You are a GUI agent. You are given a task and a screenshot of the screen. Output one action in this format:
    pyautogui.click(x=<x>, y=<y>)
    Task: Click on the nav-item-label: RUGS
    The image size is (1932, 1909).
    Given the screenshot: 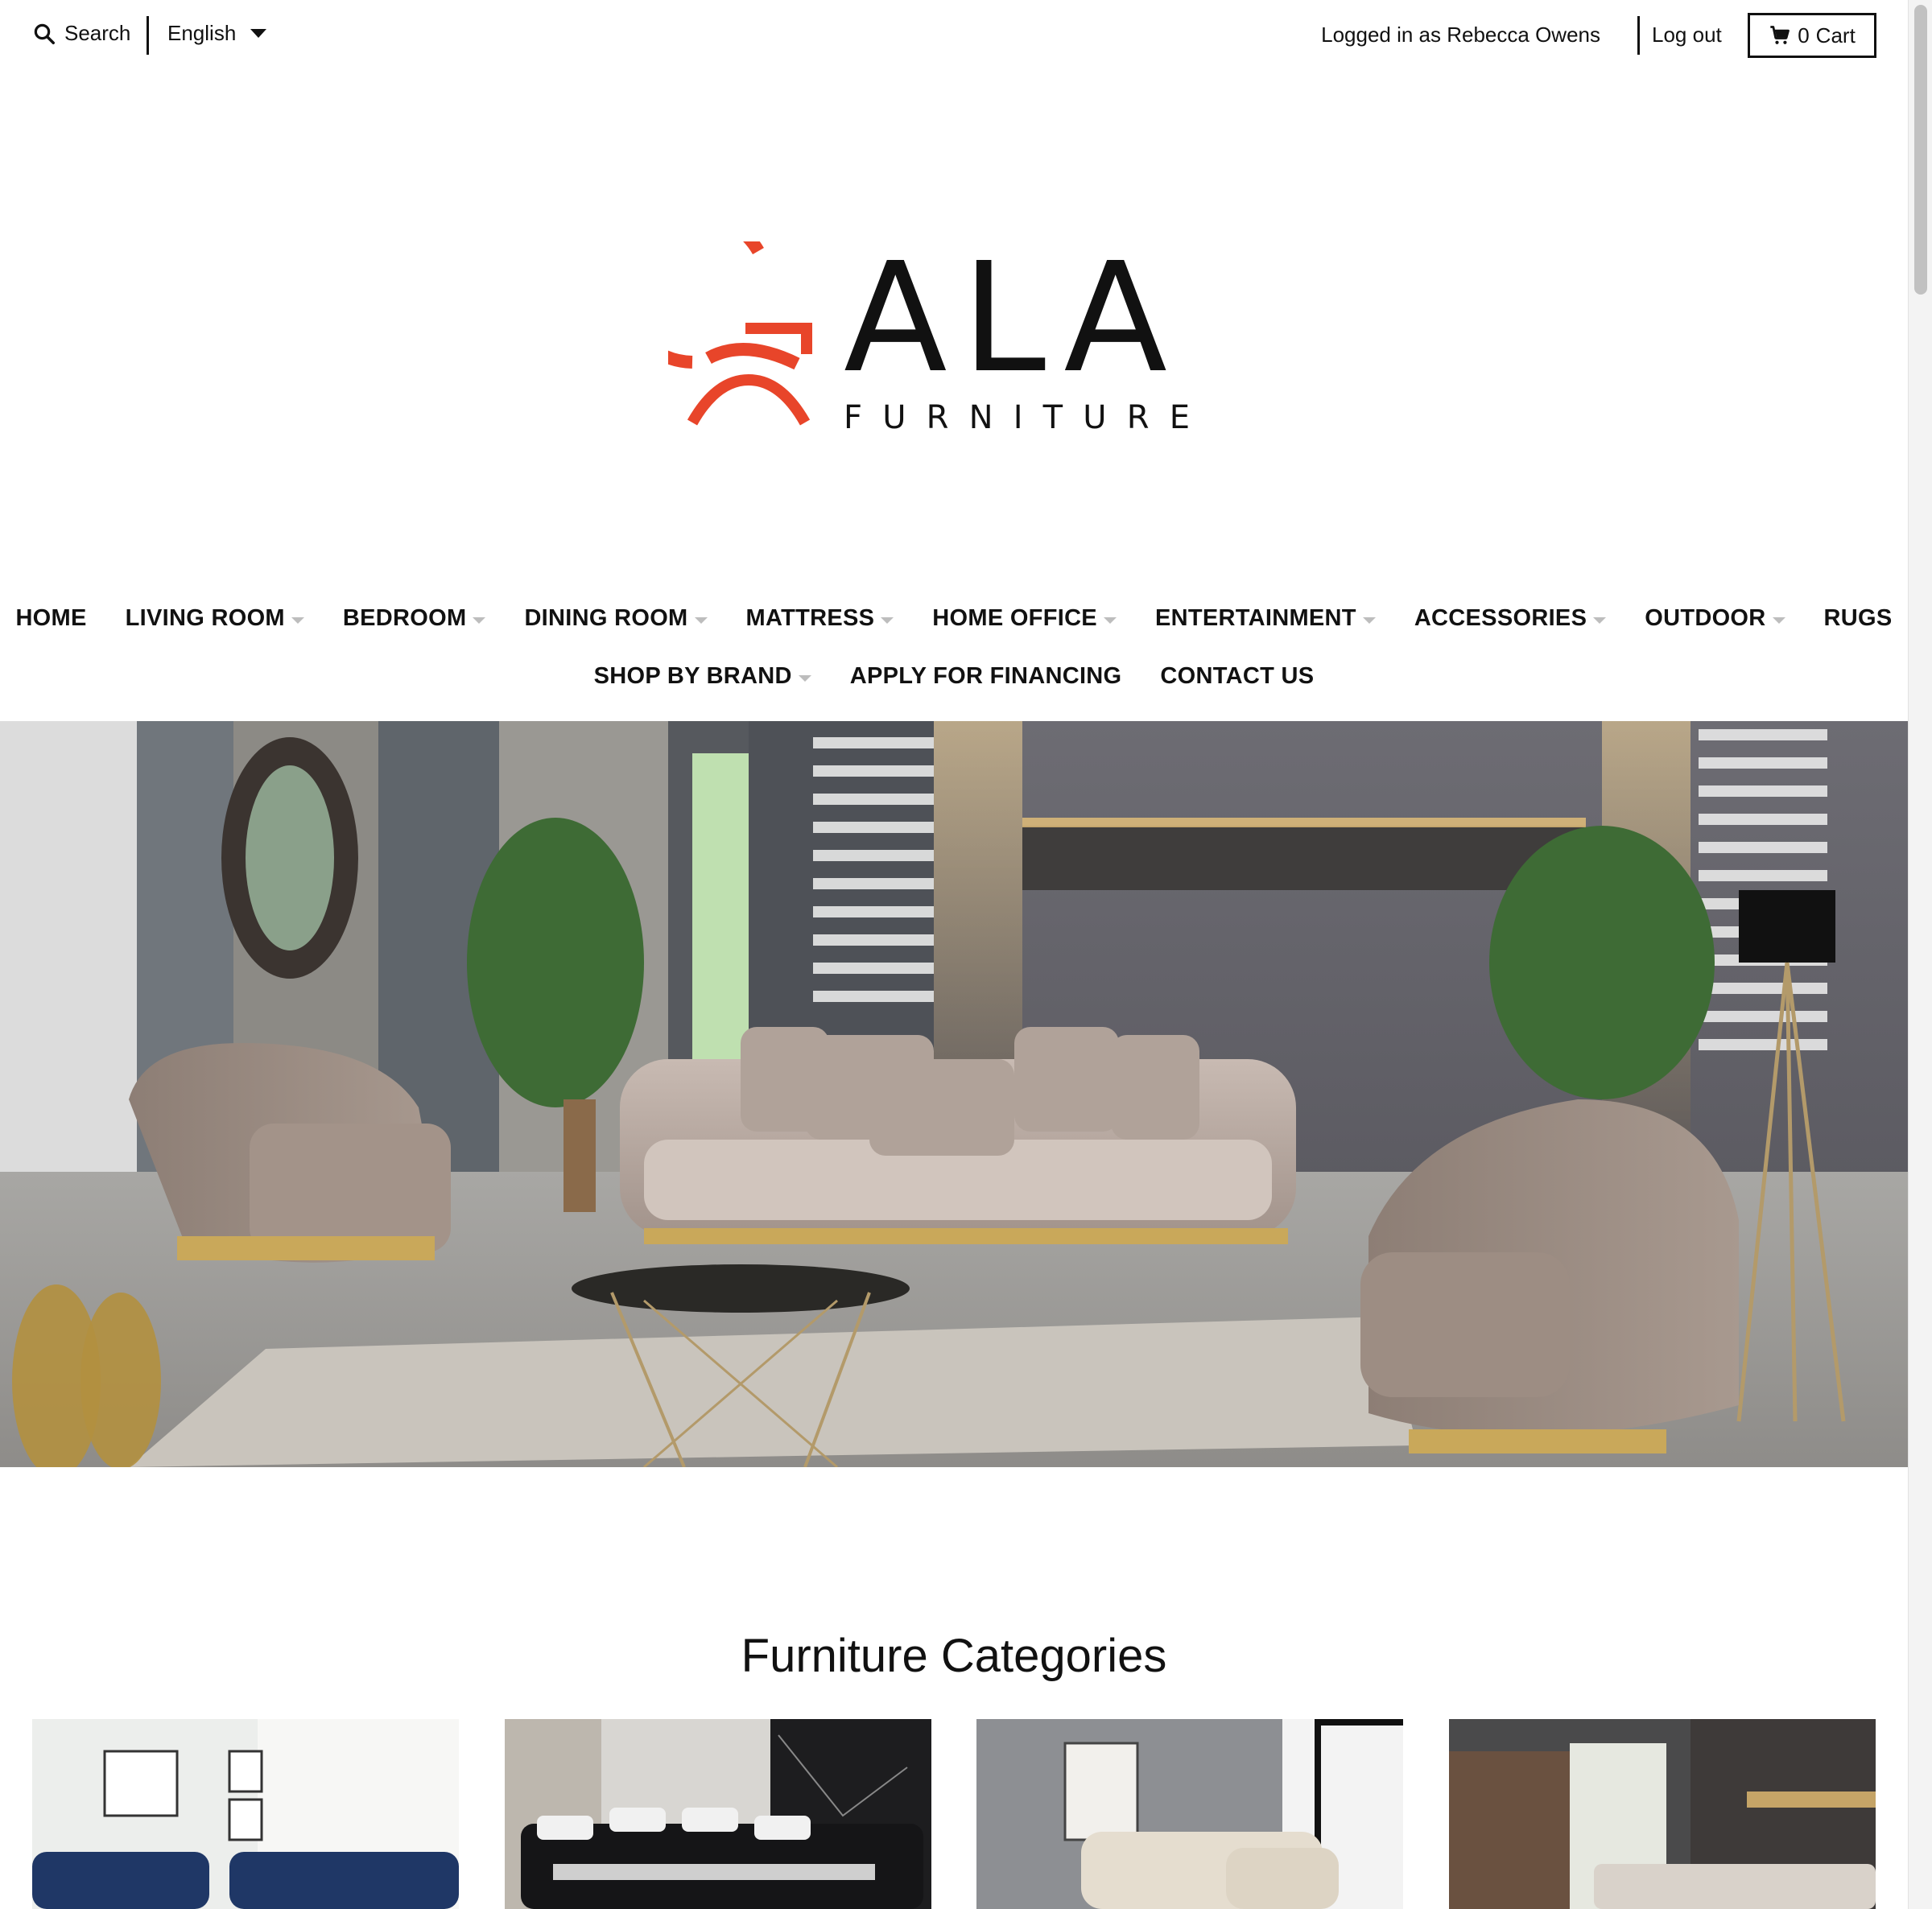 What is the action you would take?
    pyautogui.click(x=1858, y=618)
    